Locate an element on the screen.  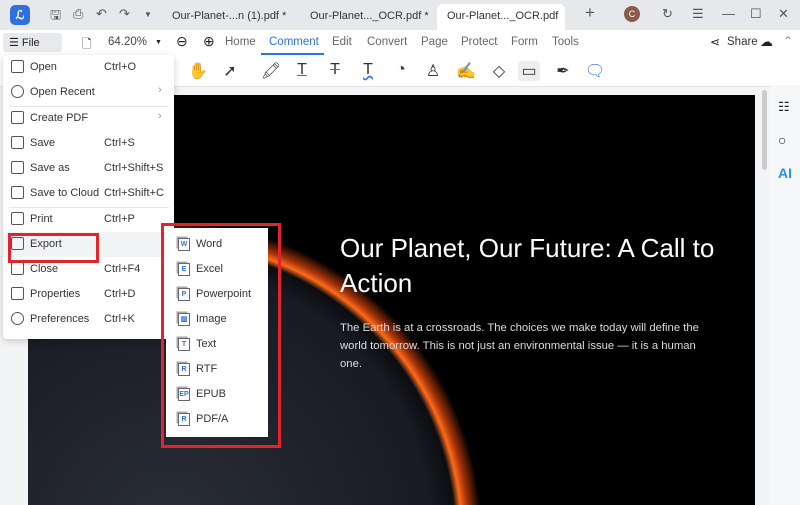
menu-item-open-recent: Open Recent › is located at coordinates (88, 92).